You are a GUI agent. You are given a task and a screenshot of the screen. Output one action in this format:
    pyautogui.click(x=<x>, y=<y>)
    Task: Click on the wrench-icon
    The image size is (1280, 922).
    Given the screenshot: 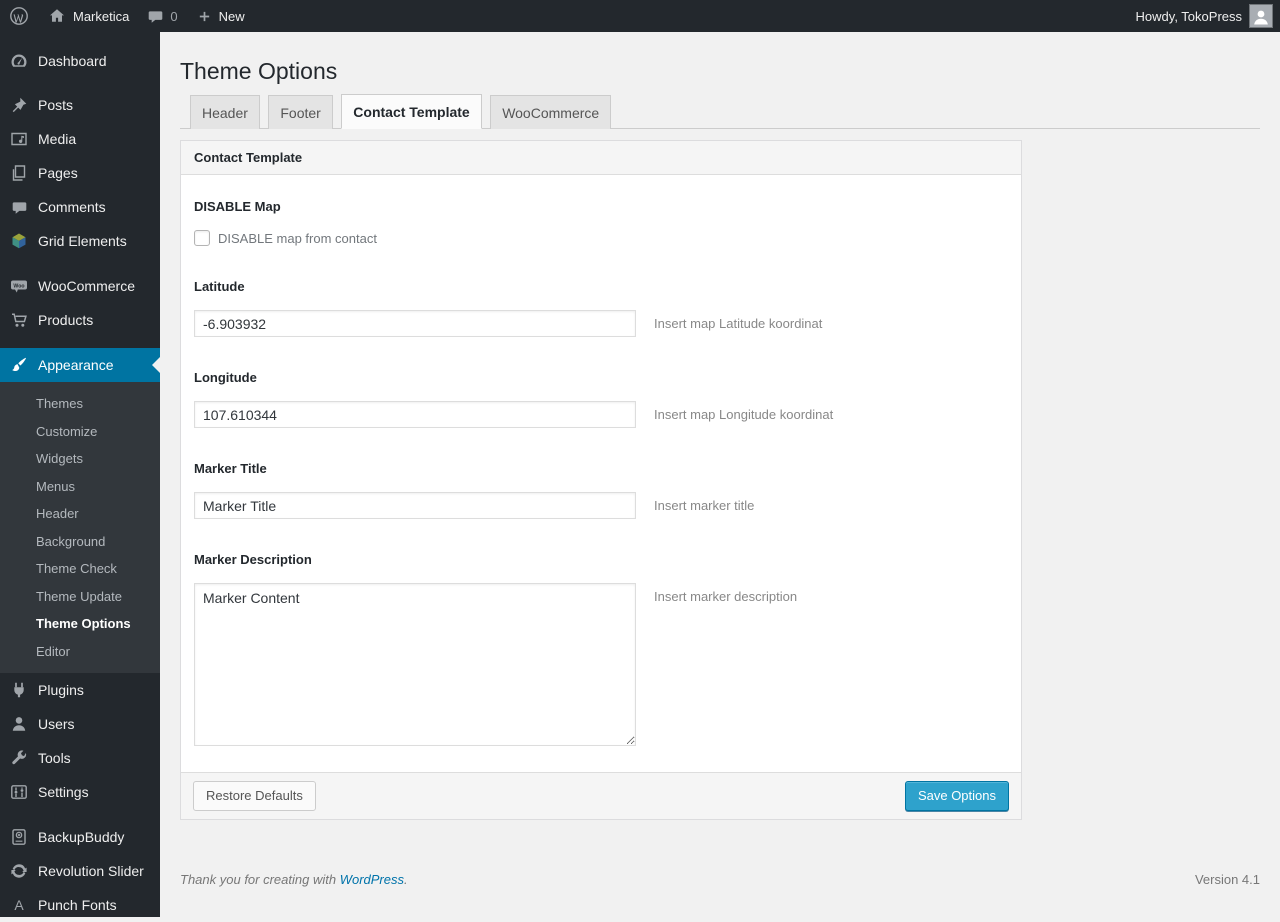 What is the action you would take?
    pyautogui.click(x=19, y=758)
    